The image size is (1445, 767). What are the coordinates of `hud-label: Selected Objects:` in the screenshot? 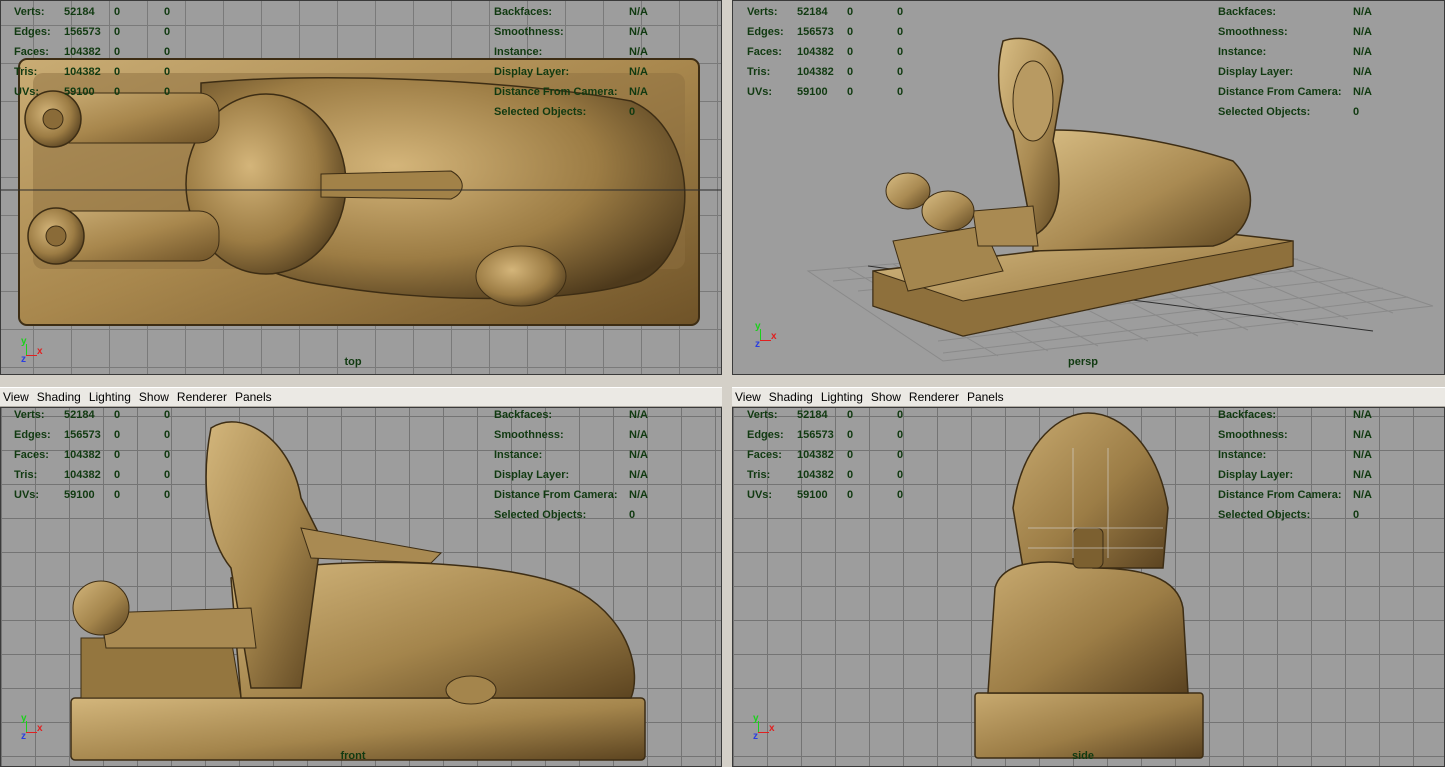 It's located at (540, 112).